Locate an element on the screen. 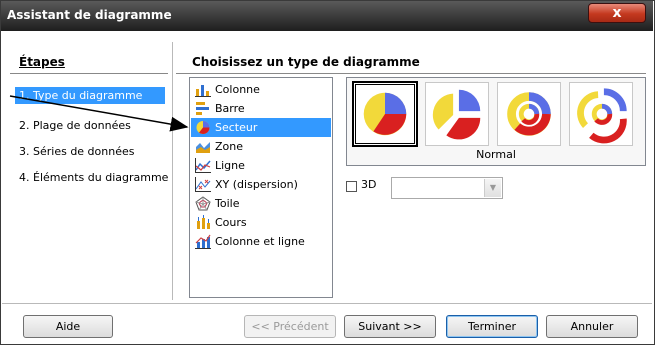 The image size is (655, 345). steps-divider is located at coordinates (89, 73).